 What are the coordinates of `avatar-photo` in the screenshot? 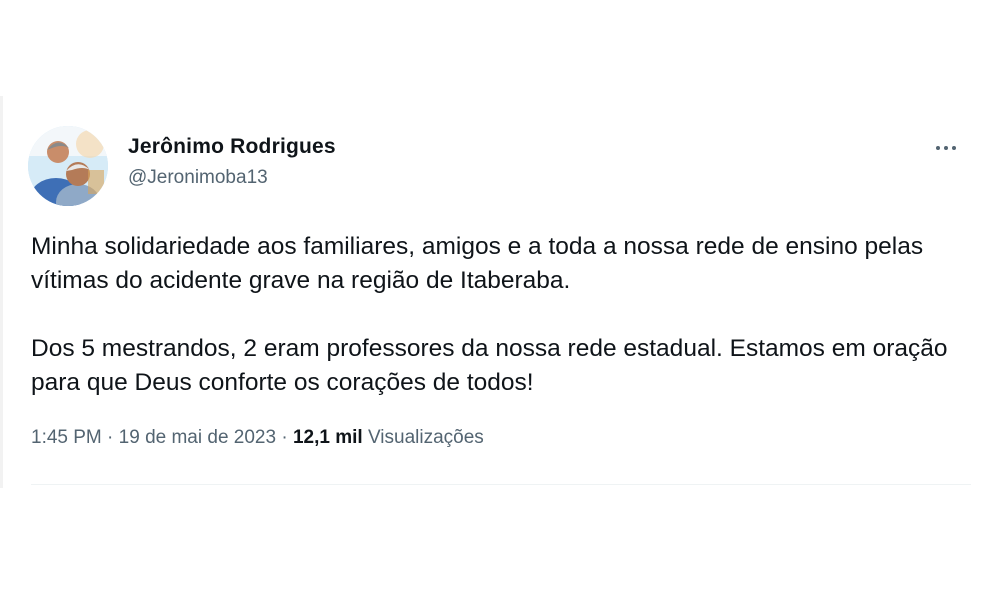 It's located at (68, 166).